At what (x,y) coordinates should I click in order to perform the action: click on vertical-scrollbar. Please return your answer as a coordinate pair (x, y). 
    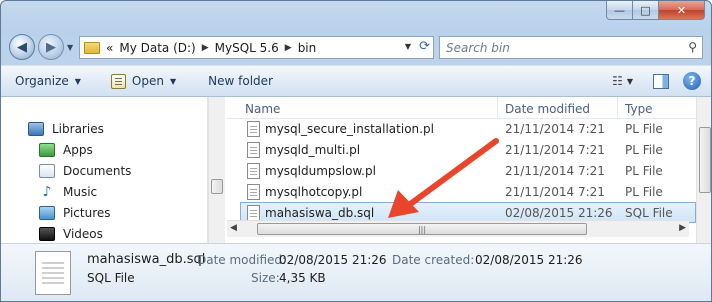
    Looking at the image, I should click on (703, 170).